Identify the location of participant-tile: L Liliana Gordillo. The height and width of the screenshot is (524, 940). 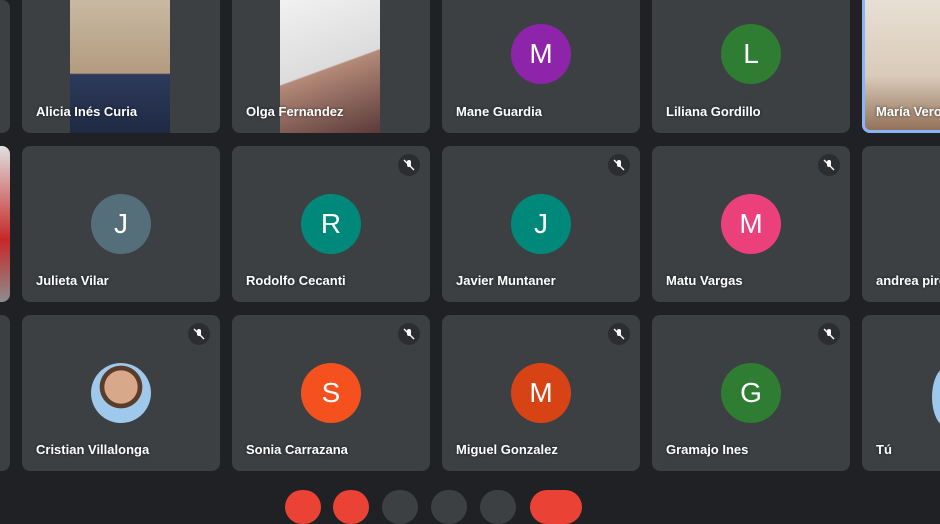
(751, 66).